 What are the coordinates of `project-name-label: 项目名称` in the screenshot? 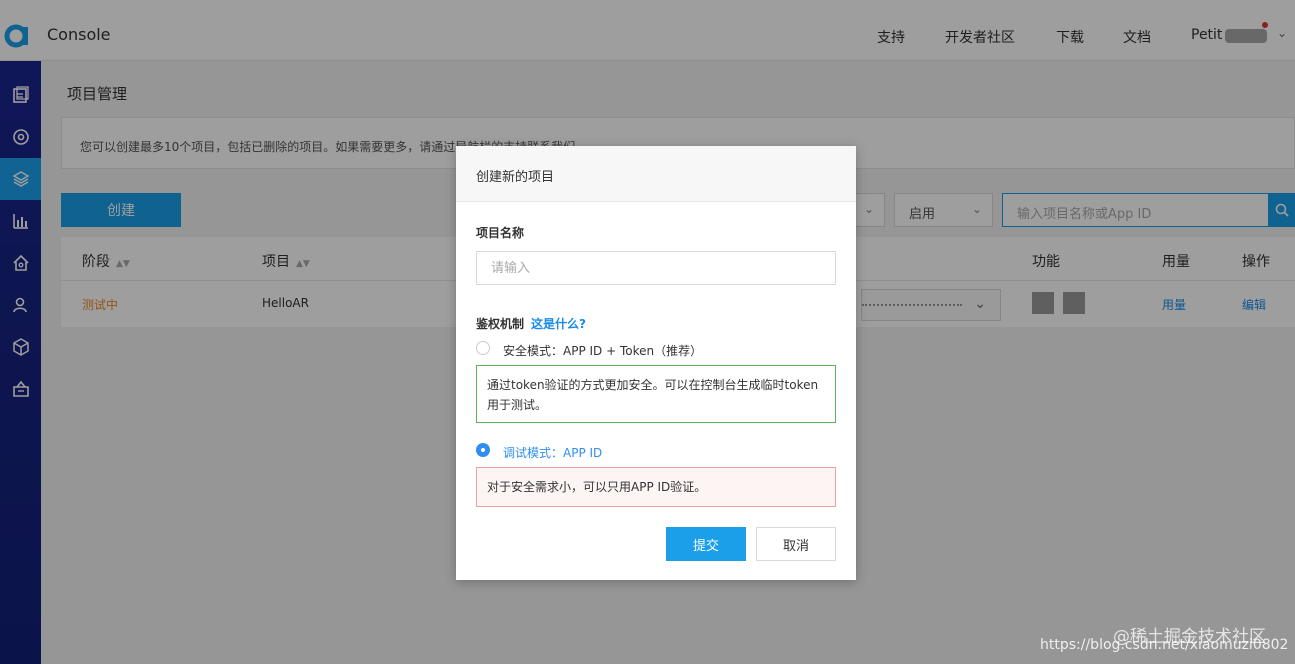 It's located at (500, 233).